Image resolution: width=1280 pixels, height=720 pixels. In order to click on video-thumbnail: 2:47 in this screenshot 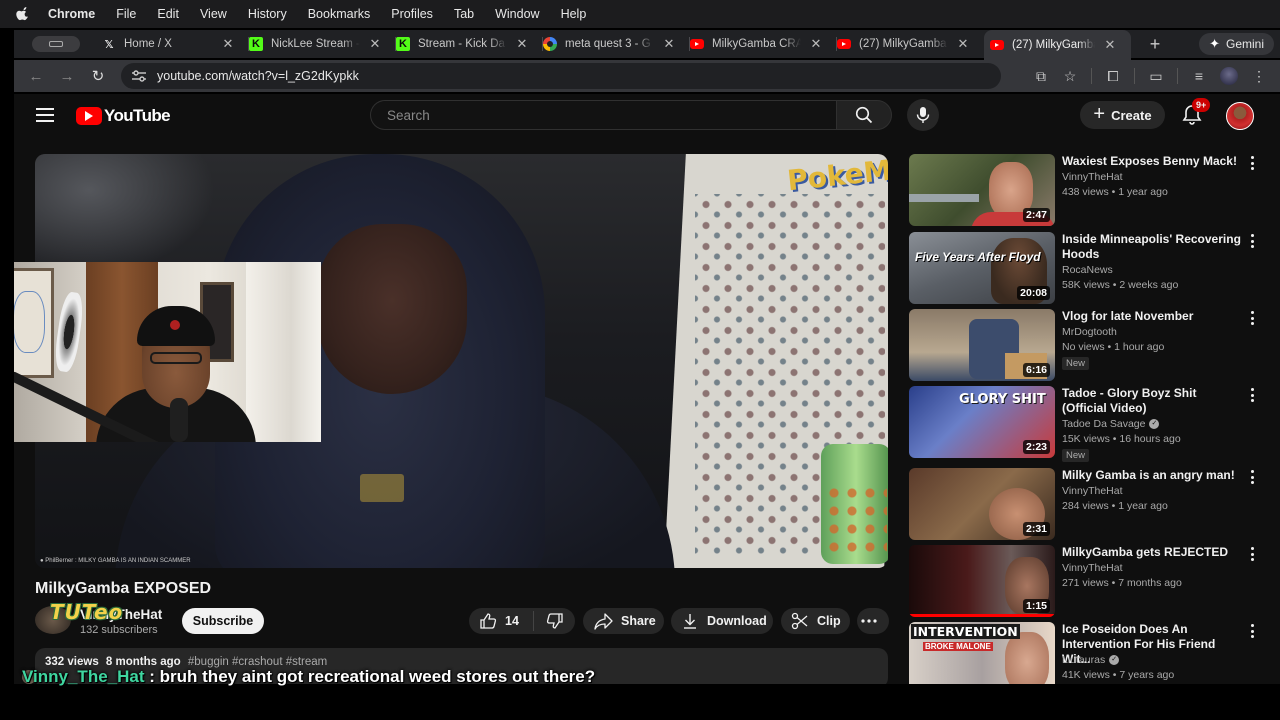, I will do `click(982, 190)`.